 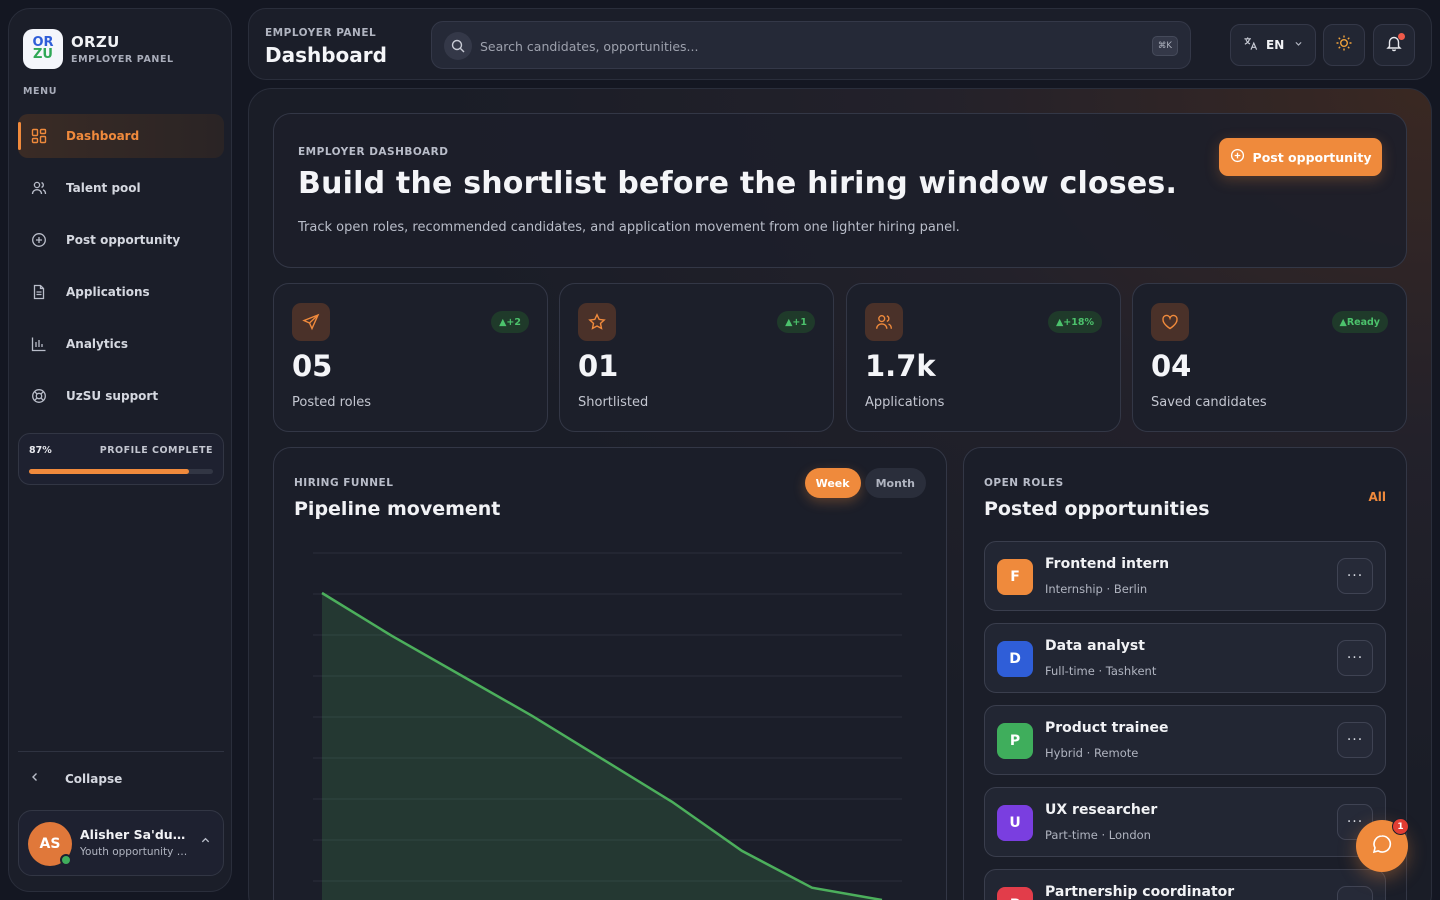 I want to click on topbar: EMPLOYER PANEL Dashboard ⌘K EN, so click(x=840, y=44).